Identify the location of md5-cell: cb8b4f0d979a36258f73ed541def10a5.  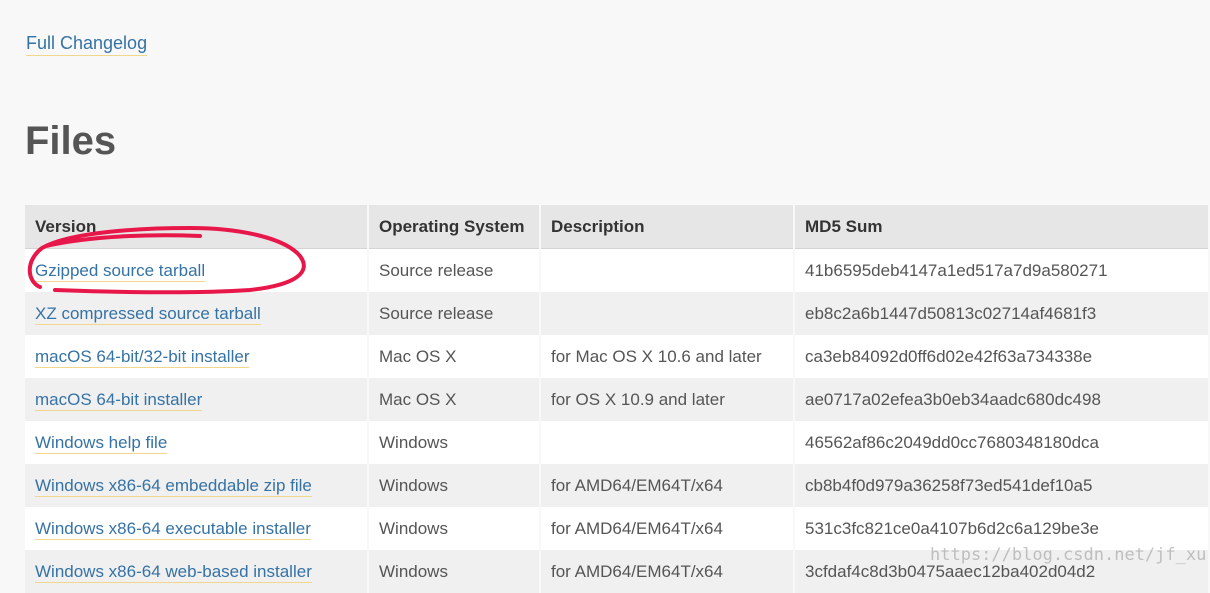
(1002, 485).